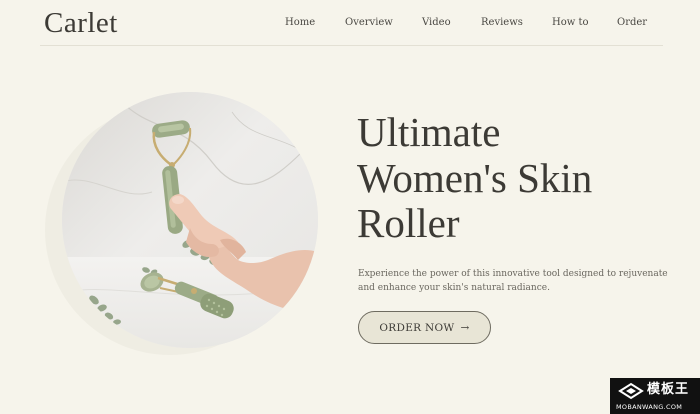 The image size is (700, 414). I want to click on watermark-url: MOBANWANG.COM, so click(649, 407).